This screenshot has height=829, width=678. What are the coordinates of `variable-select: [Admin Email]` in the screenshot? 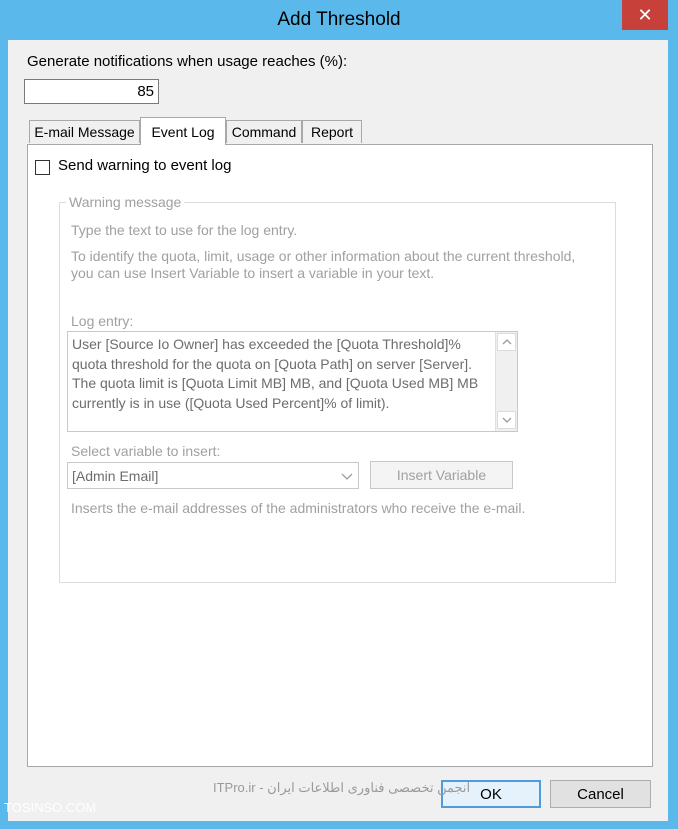 It's located at (213, 475).